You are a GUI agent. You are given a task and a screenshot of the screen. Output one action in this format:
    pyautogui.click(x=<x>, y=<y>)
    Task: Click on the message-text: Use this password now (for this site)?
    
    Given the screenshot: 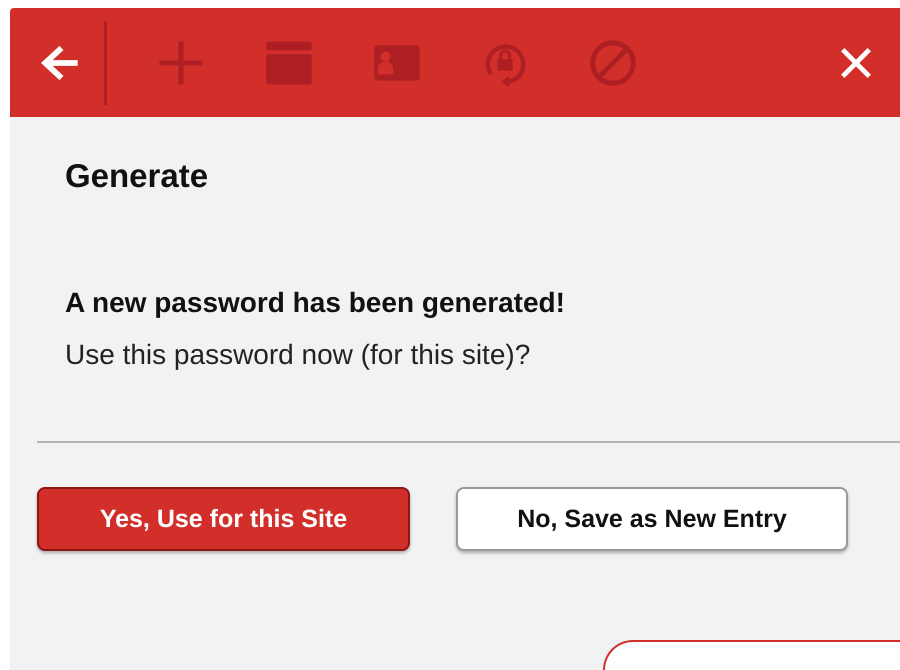 What is the action you would take?
    pyautogui.click(x=298, y=355)
    